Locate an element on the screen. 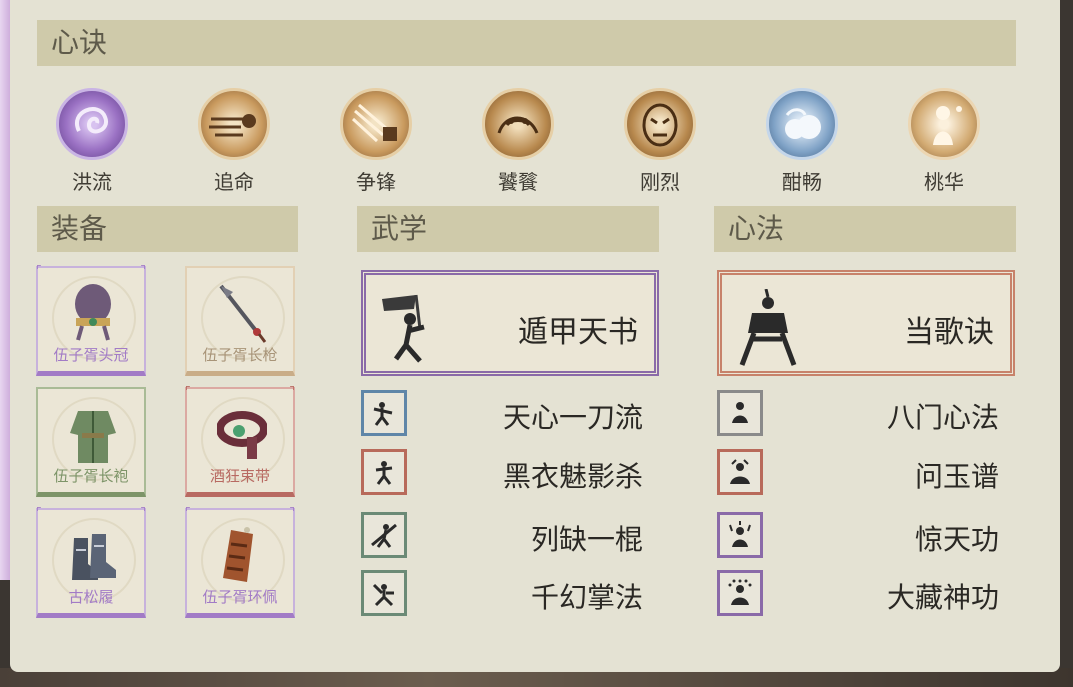 The height and width of the screenshot is (687, 1073). pendant-icon is located at coordinates (238, 554).